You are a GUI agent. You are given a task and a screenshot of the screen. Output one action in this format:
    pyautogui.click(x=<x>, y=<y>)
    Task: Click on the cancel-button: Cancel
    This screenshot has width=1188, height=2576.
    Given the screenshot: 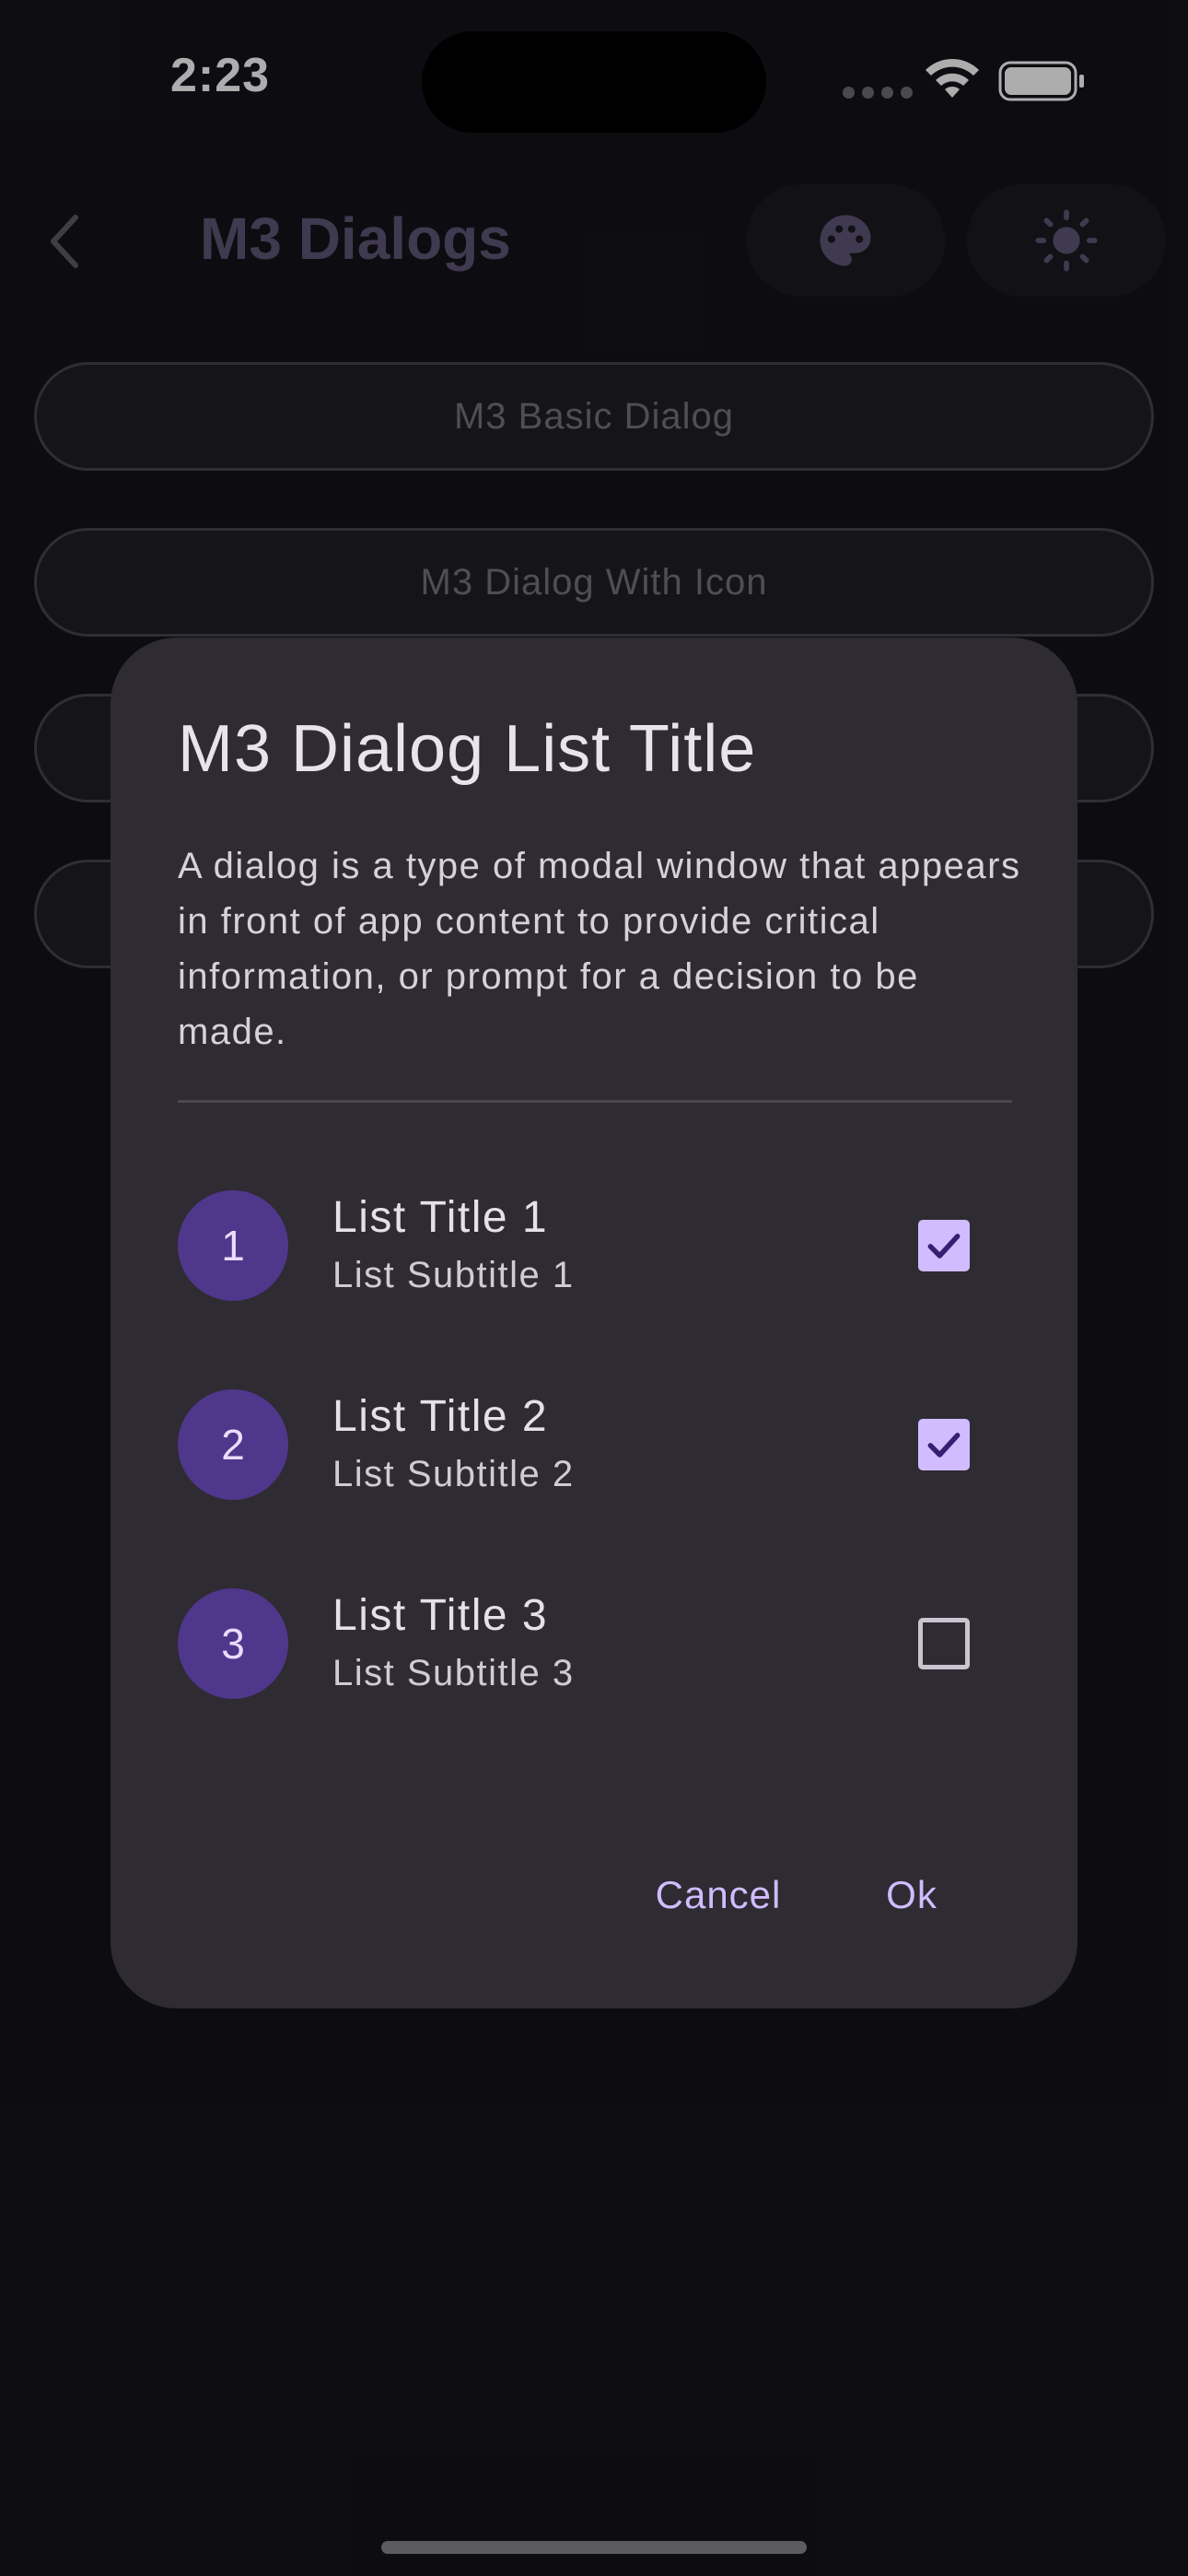 What is the action you would take?
    pyautogui.click(x=718, y=1895)
    